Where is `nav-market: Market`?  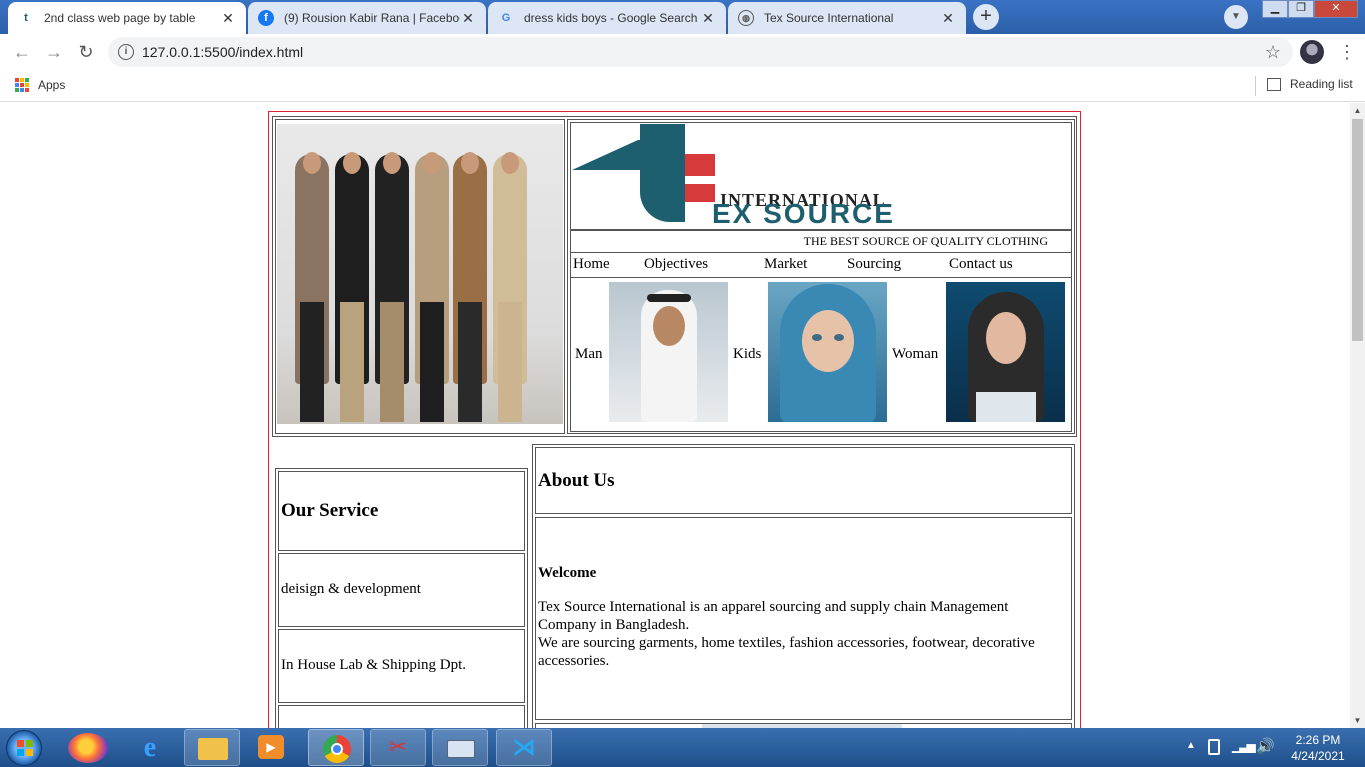 nav-market: Market is located at coordinates (785, 264).